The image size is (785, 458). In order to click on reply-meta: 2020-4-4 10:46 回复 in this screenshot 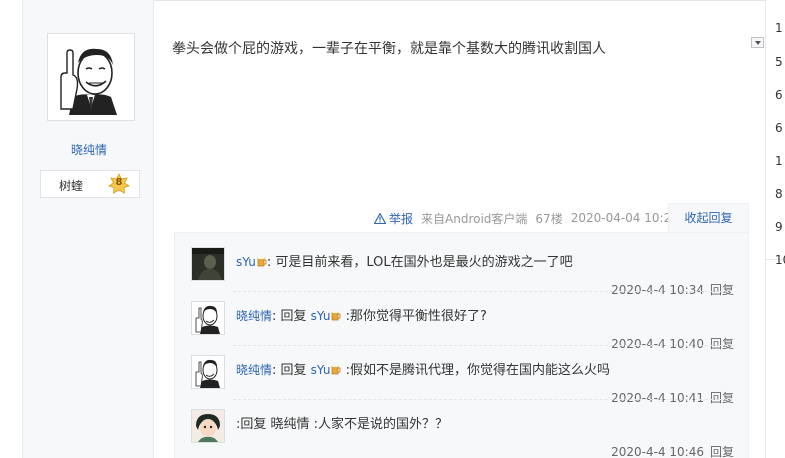, I will do `click(672, 450)`.